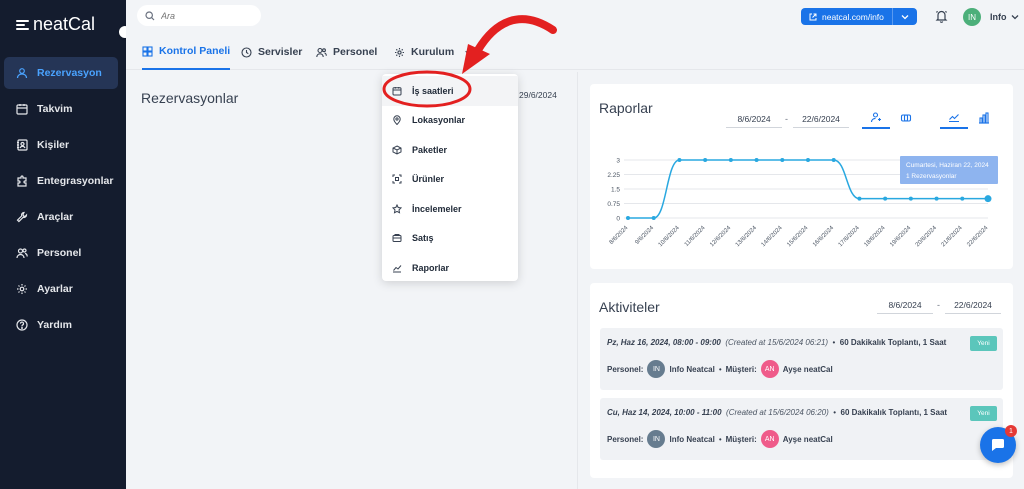 The image size is (1024, 489). Describe the element at coordinates (355, 52) in the screenshot. I see `tab-label: Personel` at that location.